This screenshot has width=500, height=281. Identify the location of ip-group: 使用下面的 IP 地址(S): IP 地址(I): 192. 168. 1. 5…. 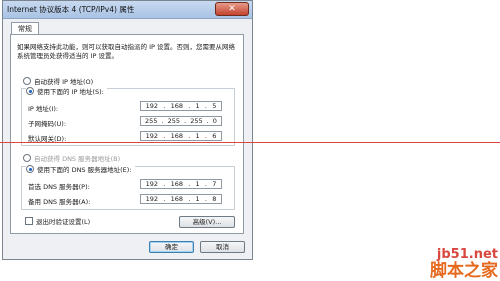
(128, 116).